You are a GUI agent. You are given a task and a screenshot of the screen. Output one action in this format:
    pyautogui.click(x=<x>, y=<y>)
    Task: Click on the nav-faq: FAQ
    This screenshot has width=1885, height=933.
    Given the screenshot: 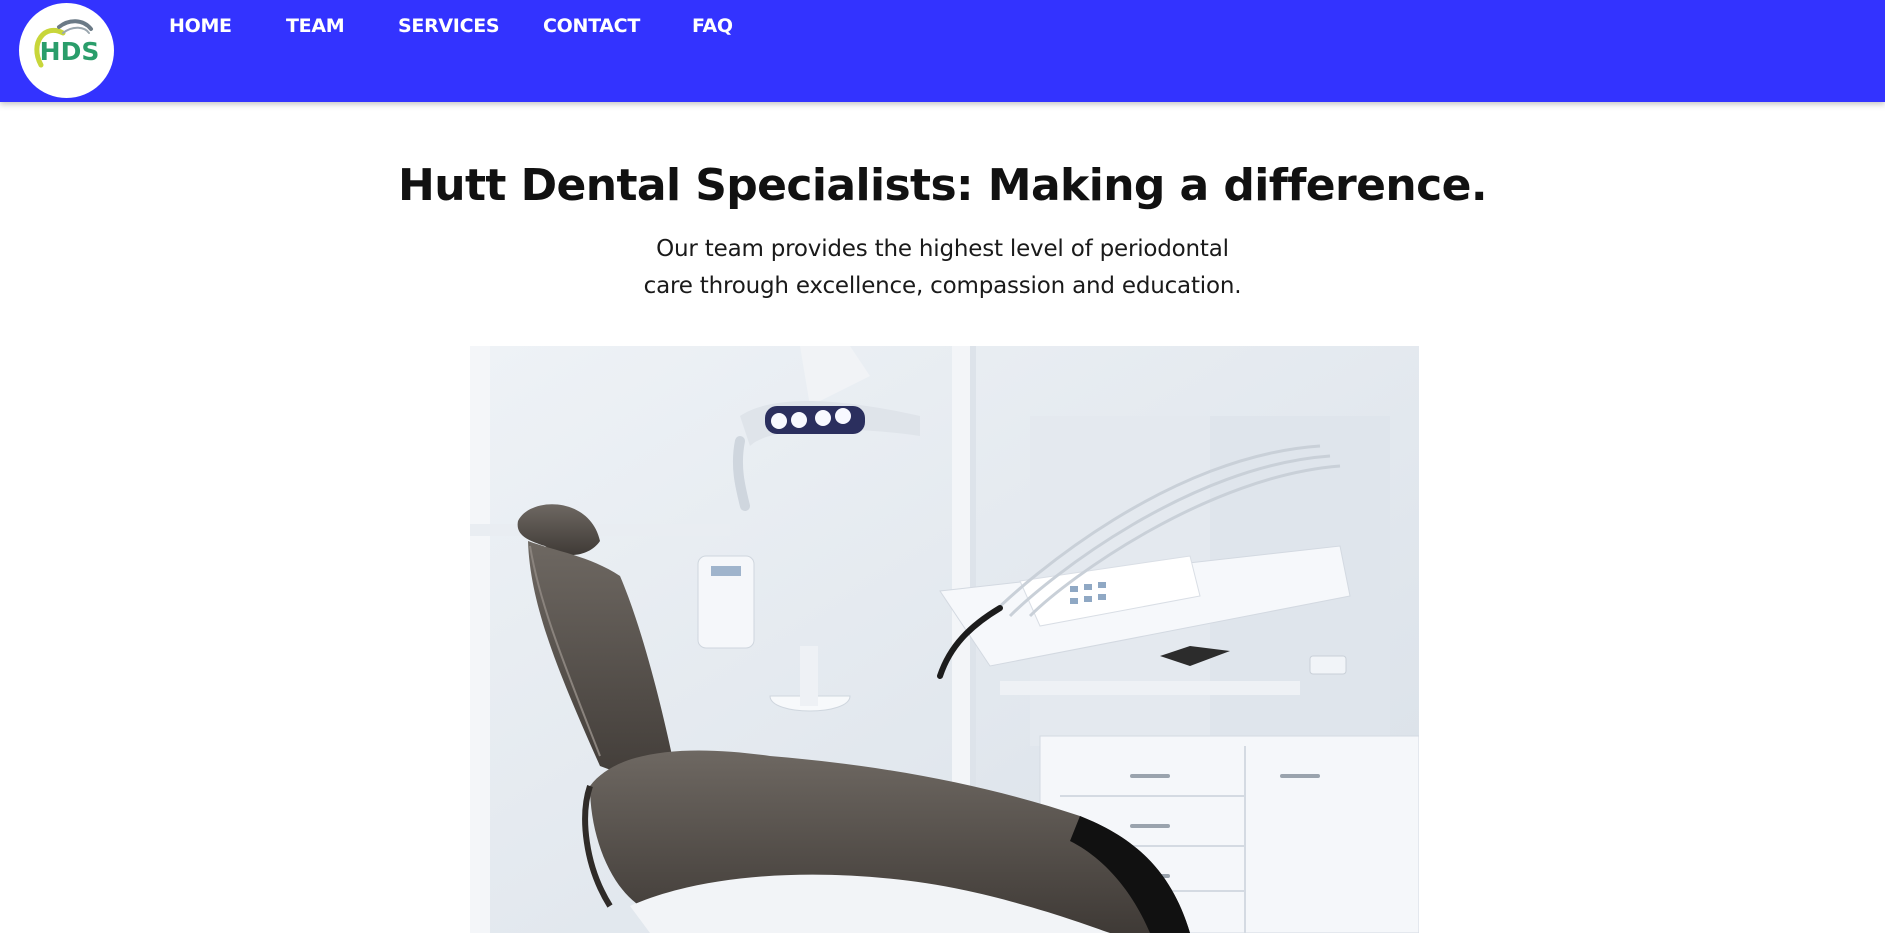 What is the action you would take?
    pyautogui.click(x=712, y=26)
    